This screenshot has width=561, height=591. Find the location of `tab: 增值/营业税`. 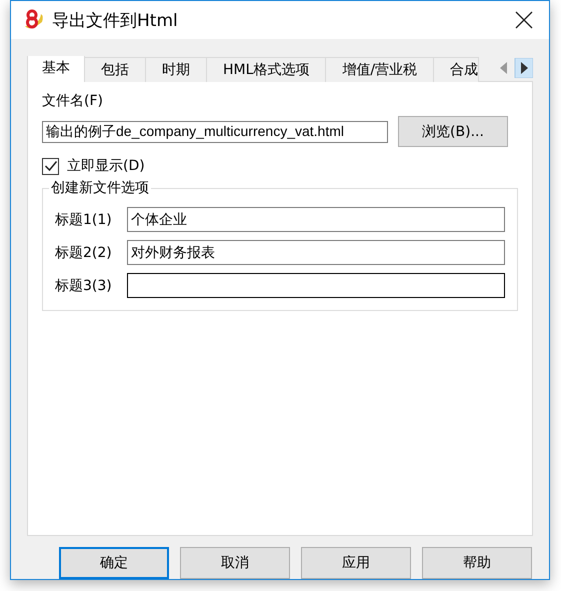

tab: 增值/营业税 is located at coordinates (379, 69).